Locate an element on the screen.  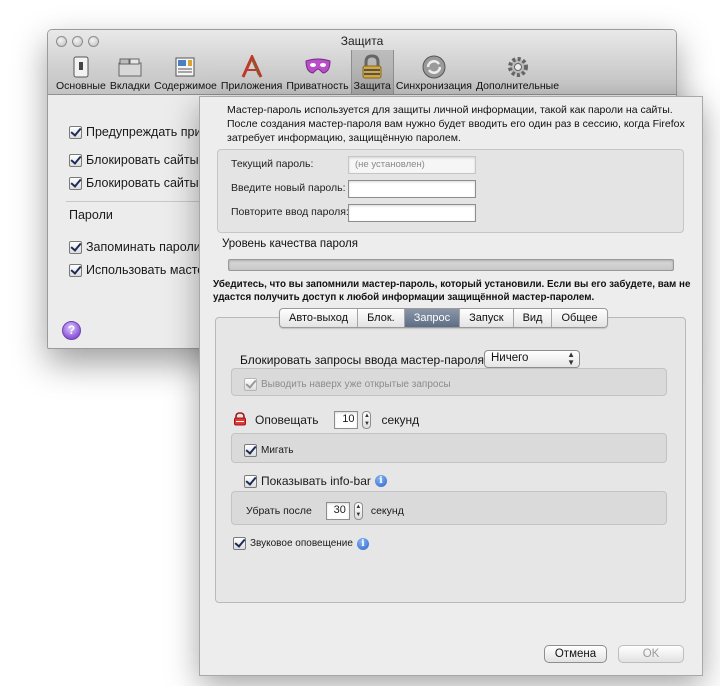
sound-checkbox-row: Звуковое оповещение i is located at coordinates (301, 543).